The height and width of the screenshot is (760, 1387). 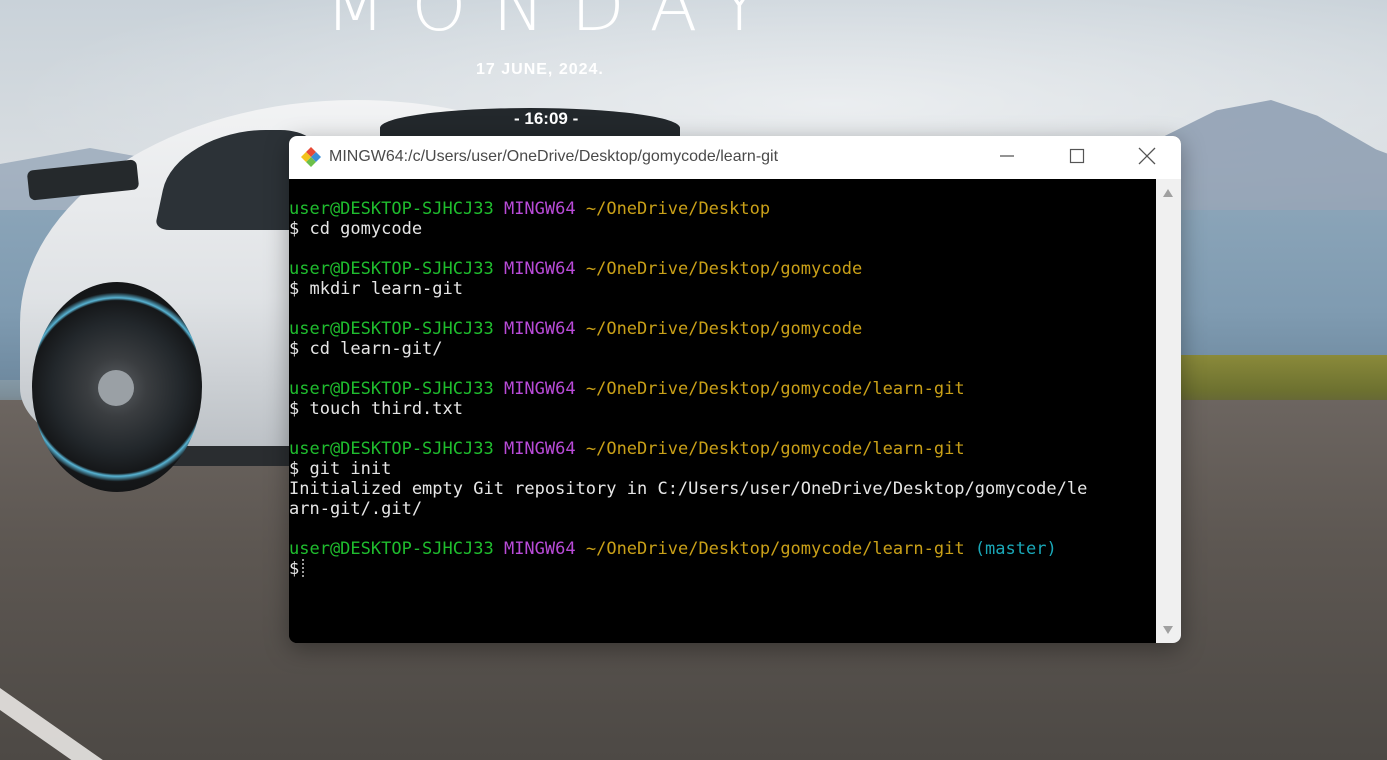 I want to click on command-line: $ cd learn-git/, so click(x=366, y=349).